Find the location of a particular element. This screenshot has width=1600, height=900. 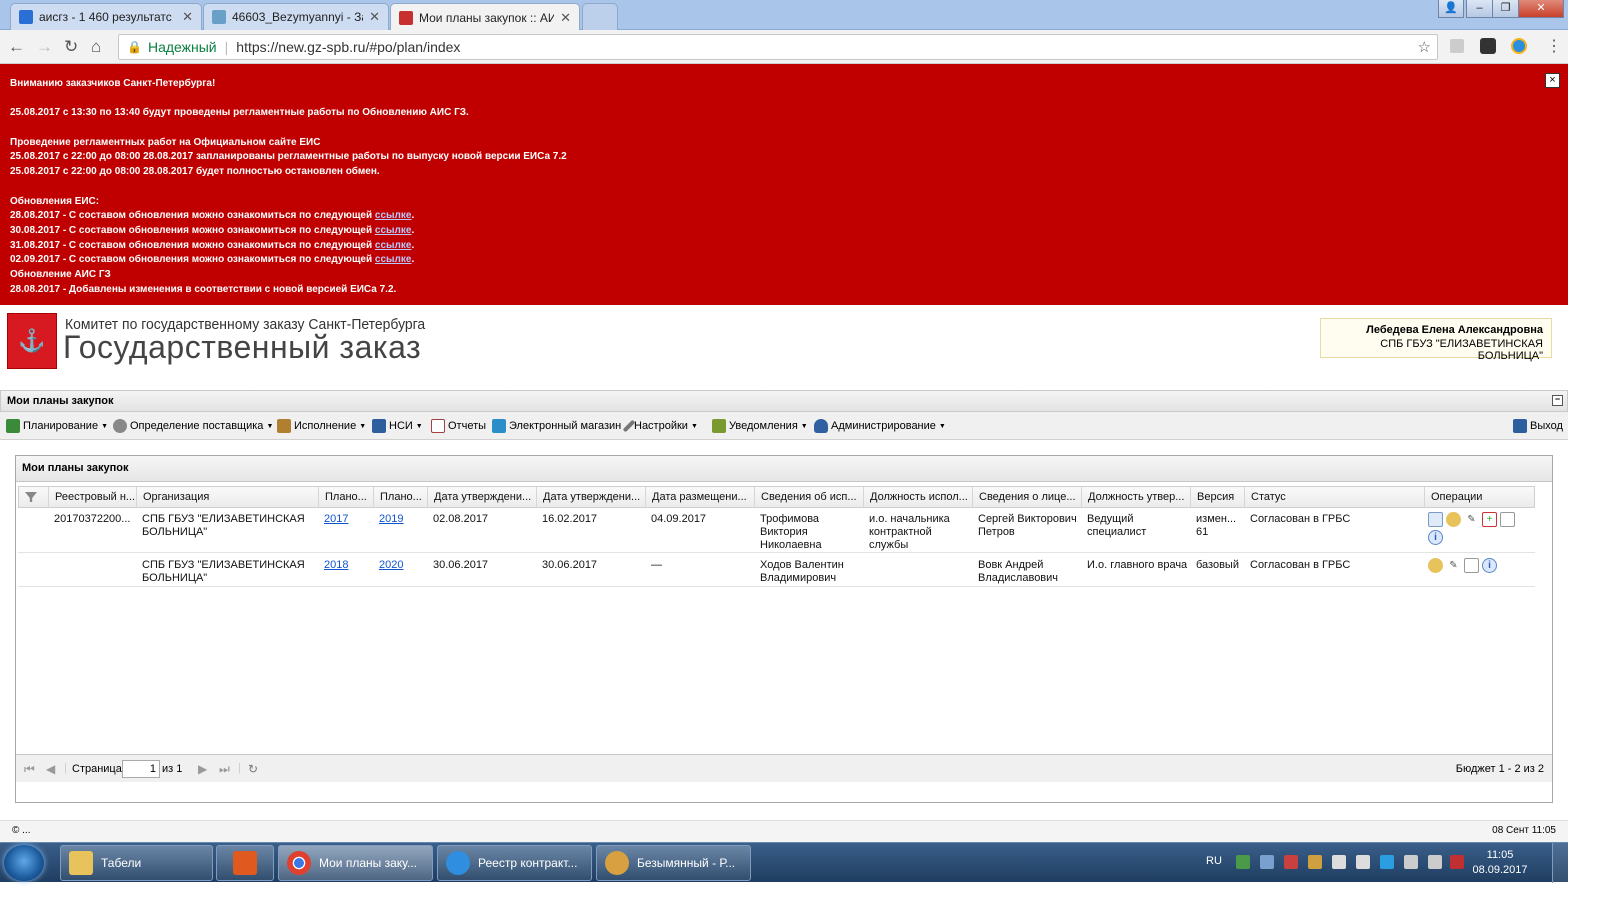

skype-icon is located at coordinates (1387, 862).